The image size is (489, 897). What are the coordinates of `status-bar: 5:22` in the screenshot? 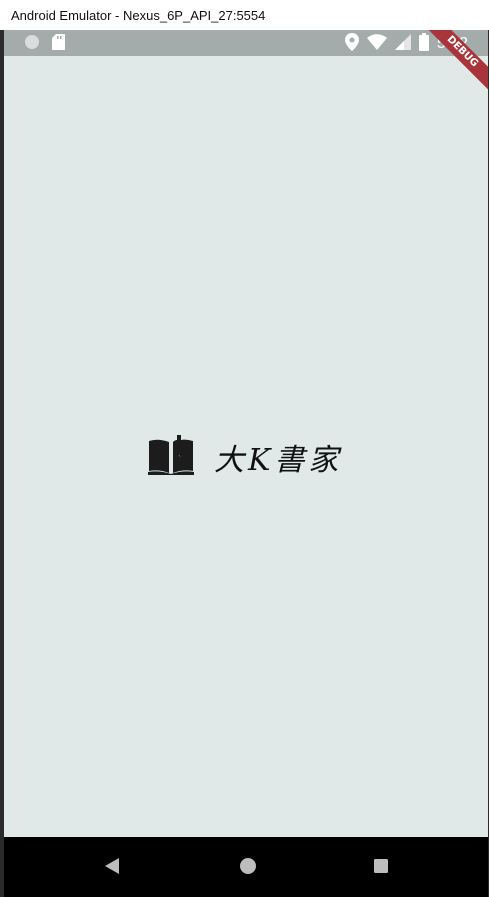 It's located at (246, 43).